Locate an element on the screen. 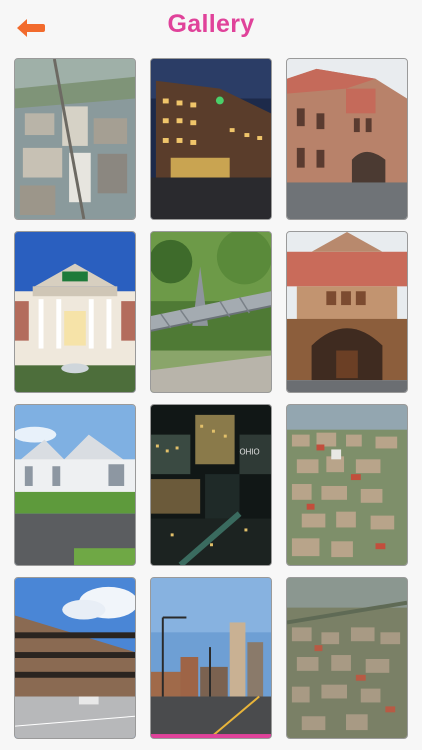 The width and height of the screenshot is (422, 750). parking-garage-image is located at coordinates (75, 658).